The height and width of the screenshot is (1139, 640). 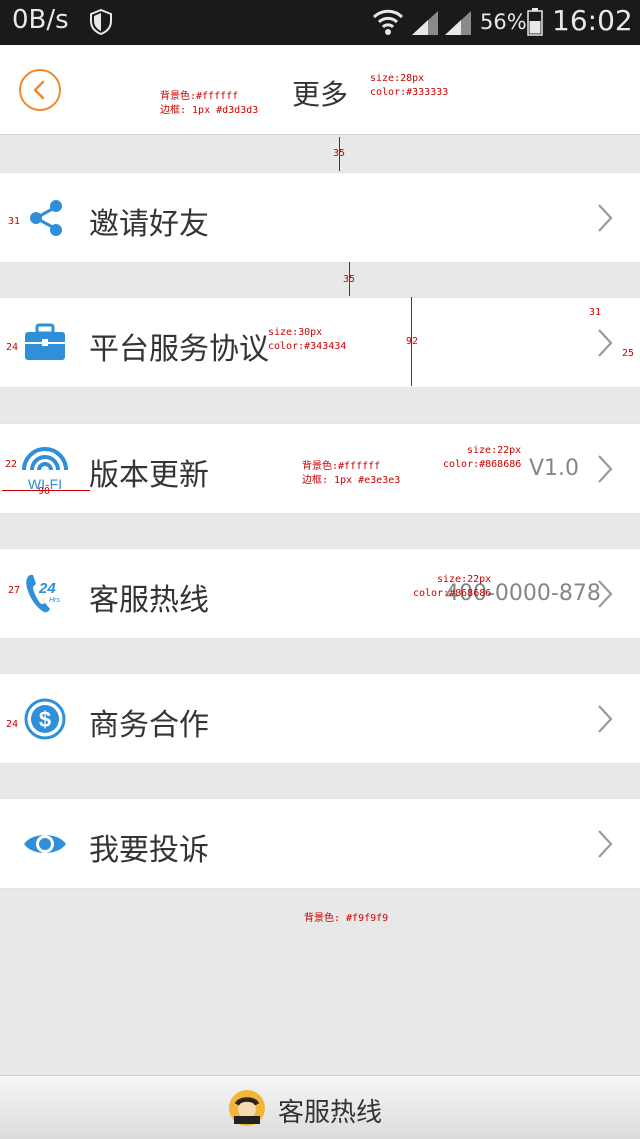 I want to click on bottom-hotline-bar: 客服热线, so click(x=320, y=1107).